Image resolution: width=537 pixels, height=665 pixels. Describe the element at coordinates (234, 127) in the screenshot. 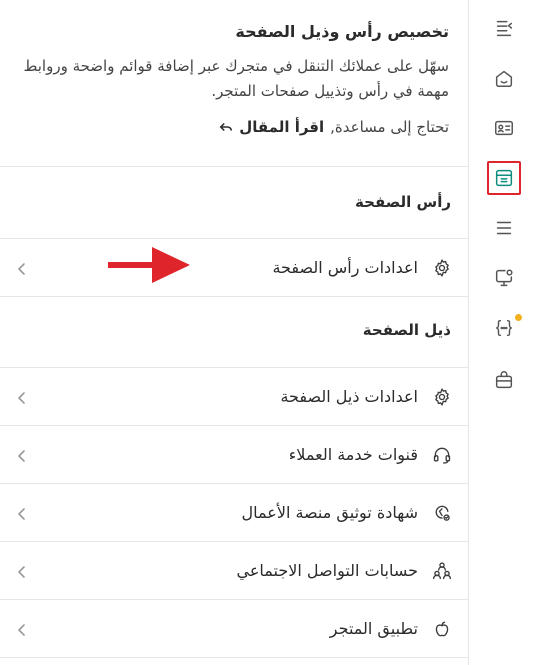

I see `help-line: تحتاج إلى مساعدة, اقرأ المقال` at that location.